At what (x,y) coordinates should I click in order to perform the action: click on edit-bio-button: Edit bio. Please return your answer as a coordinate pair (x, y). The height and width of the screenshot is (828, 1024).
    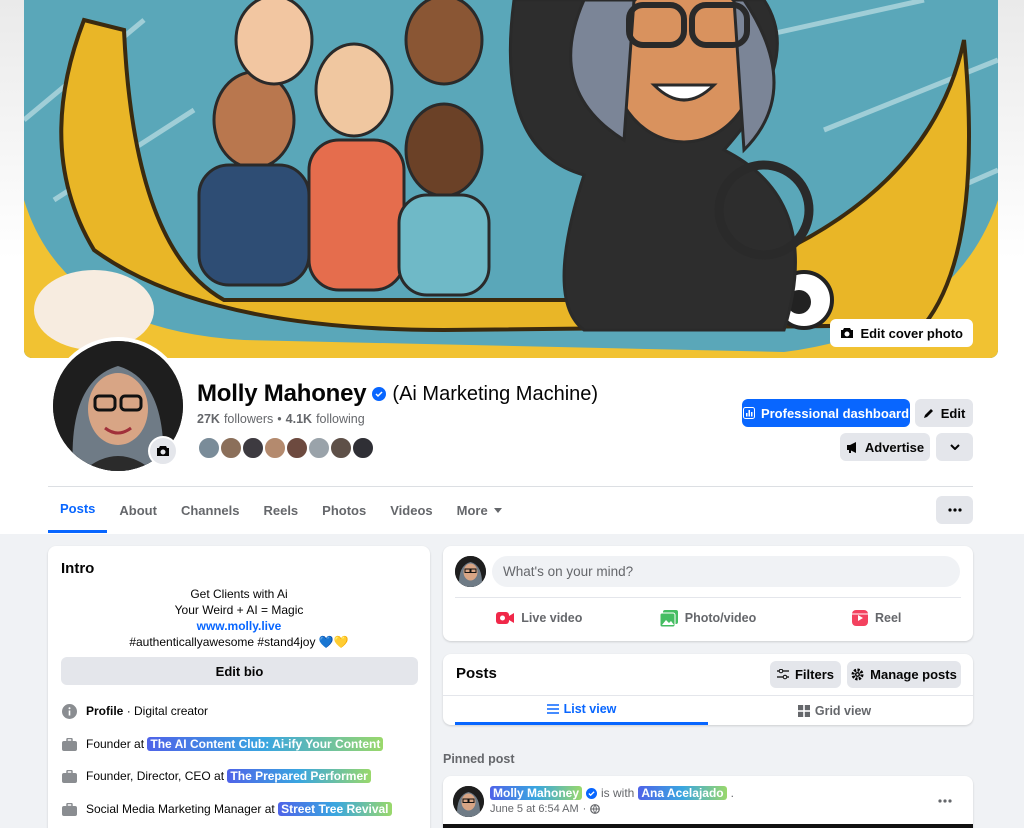
    Looking at the image, I should click on (239, 671).